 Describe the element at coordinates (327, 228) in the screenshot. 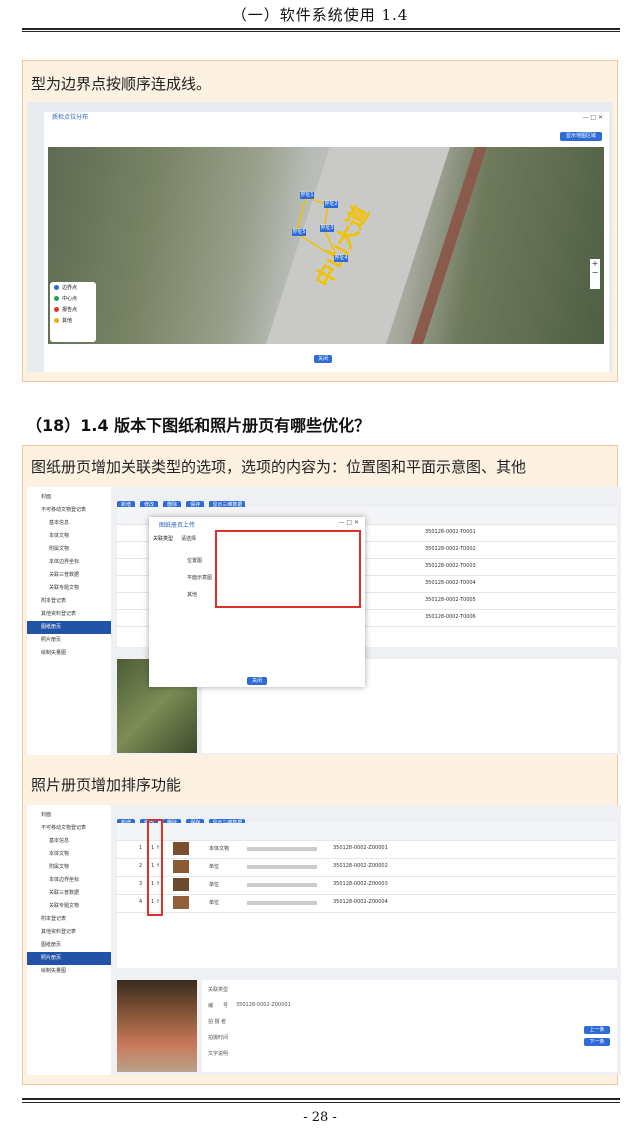

I see `map-pin: 界址3` at that location.